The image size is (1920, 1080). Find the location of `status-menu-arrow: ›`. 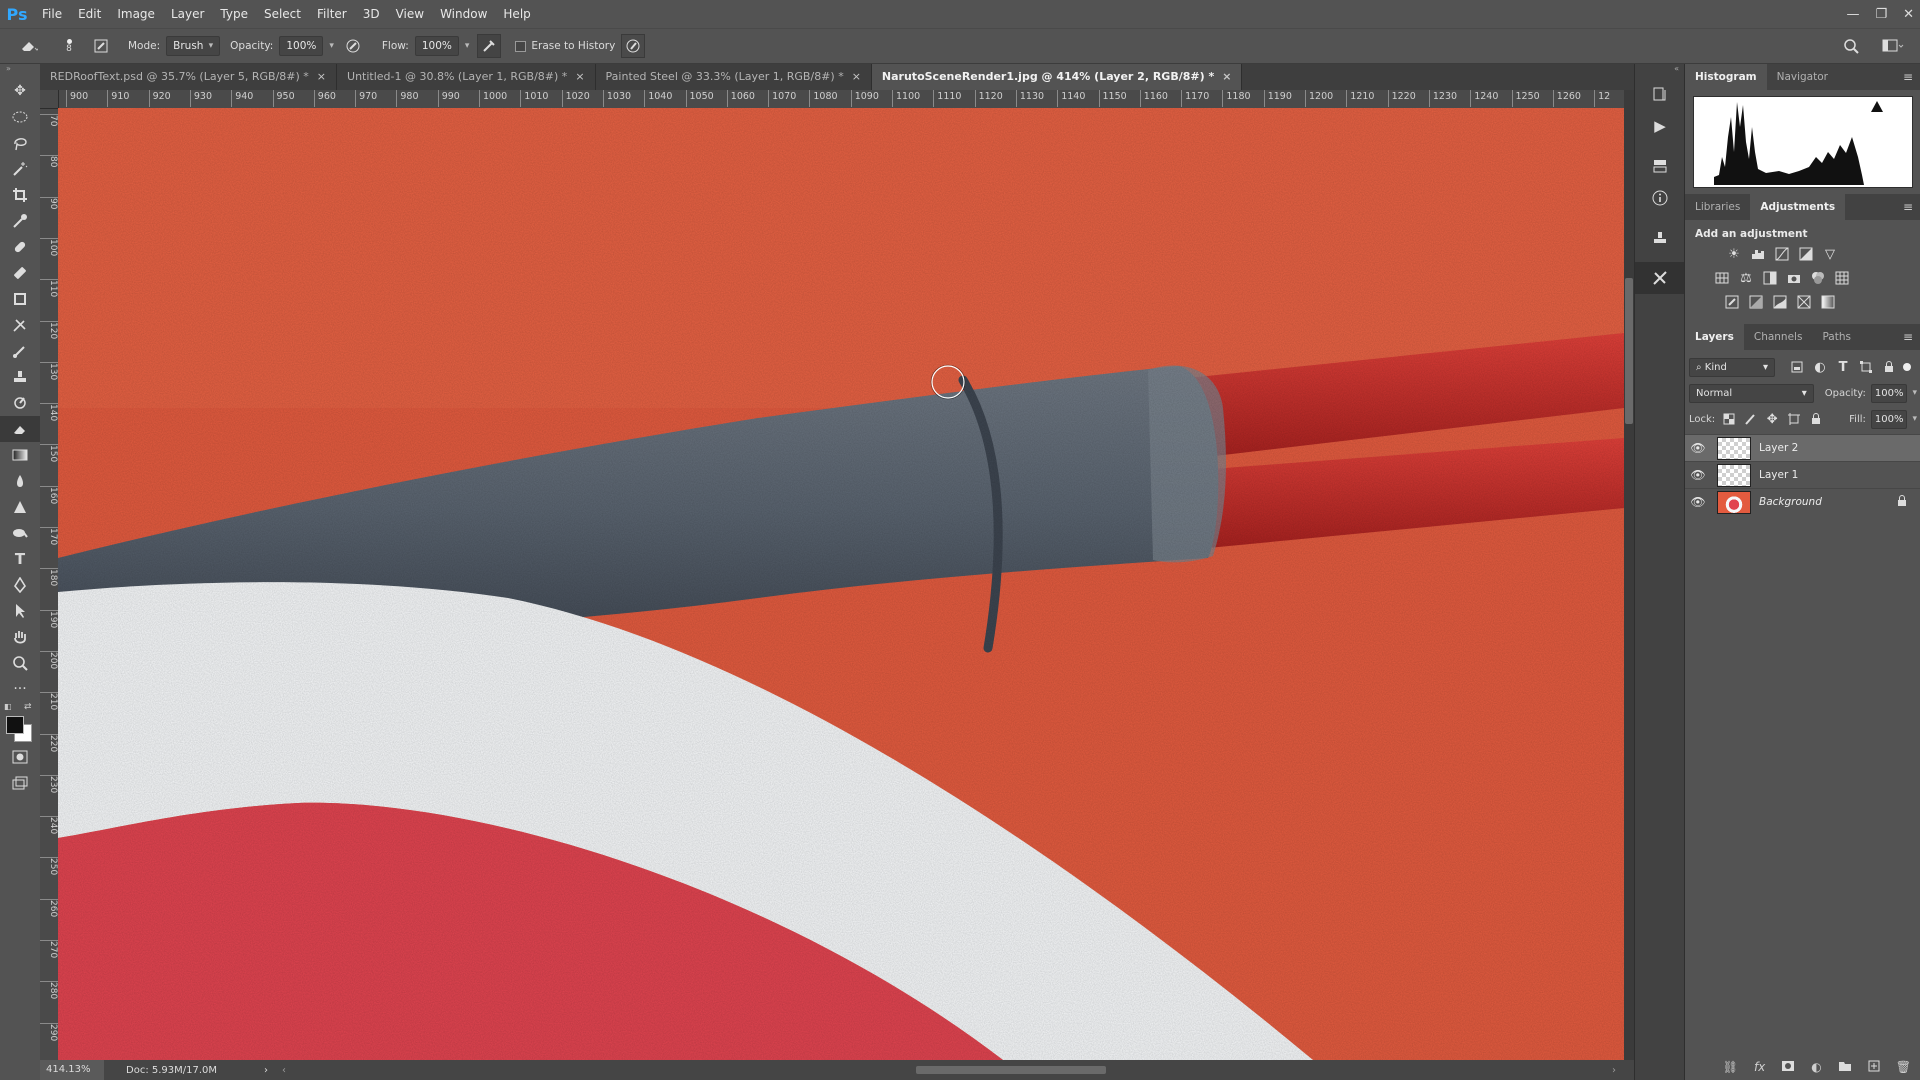

status-menu-arrow: › is located at coordinates (266, 1070).